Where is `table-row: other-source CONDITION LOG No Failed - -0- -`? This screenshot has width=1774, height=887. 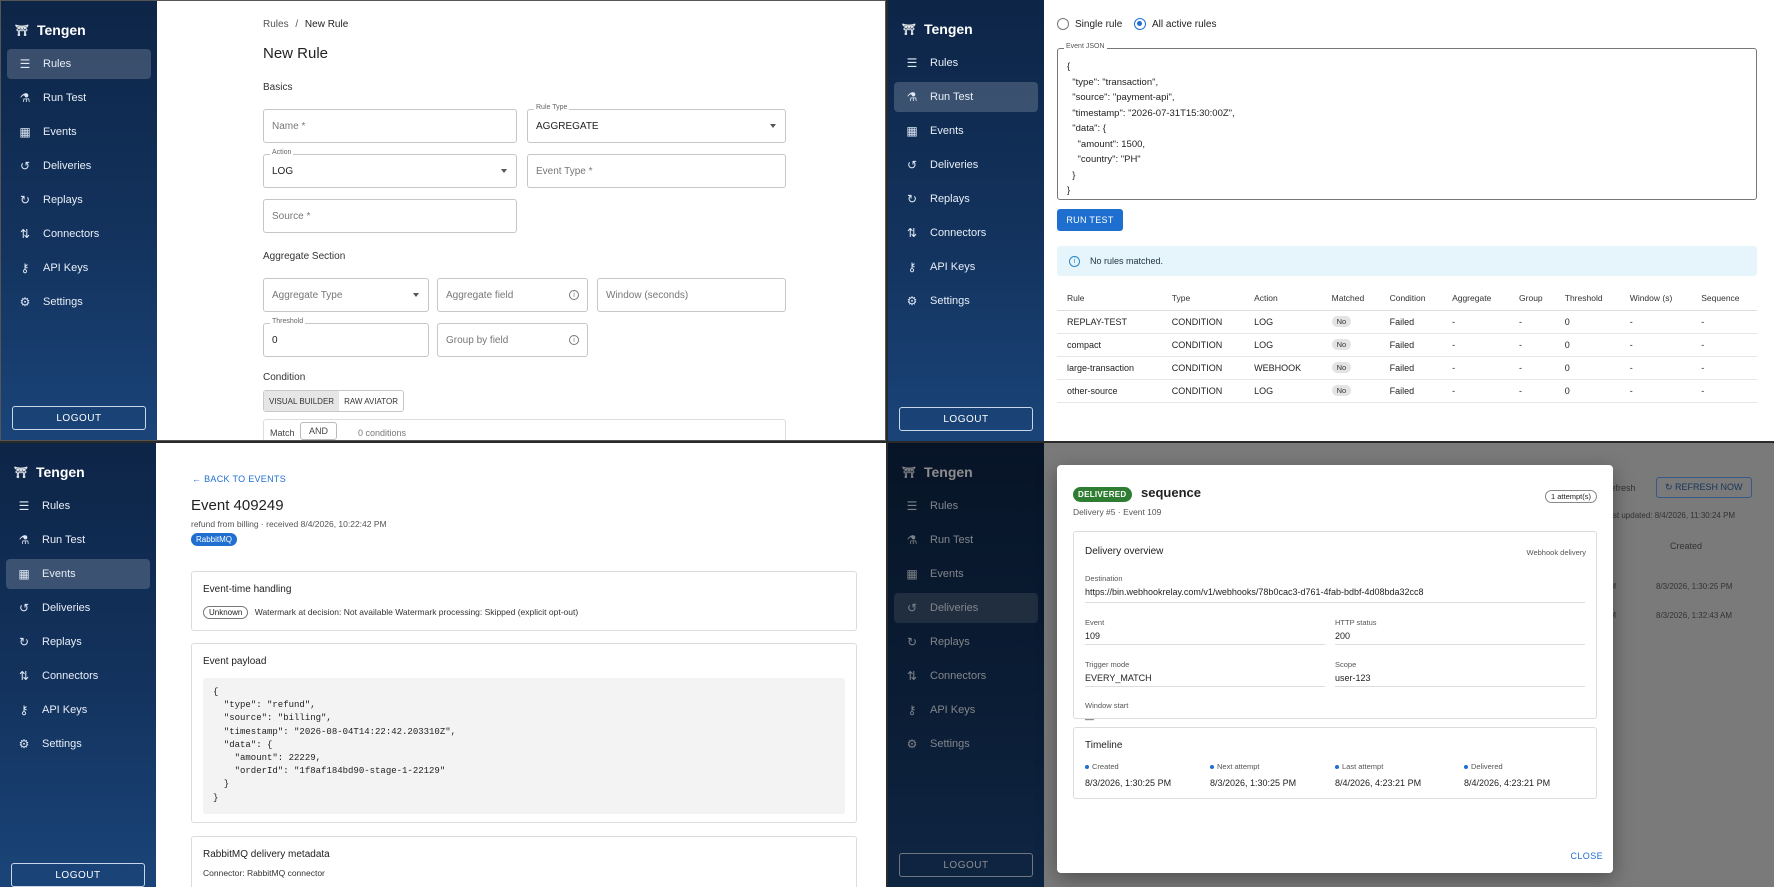 table-row: other-source CONDITION LOG No Failed - -0- - is located at coordinates (1407, 391).